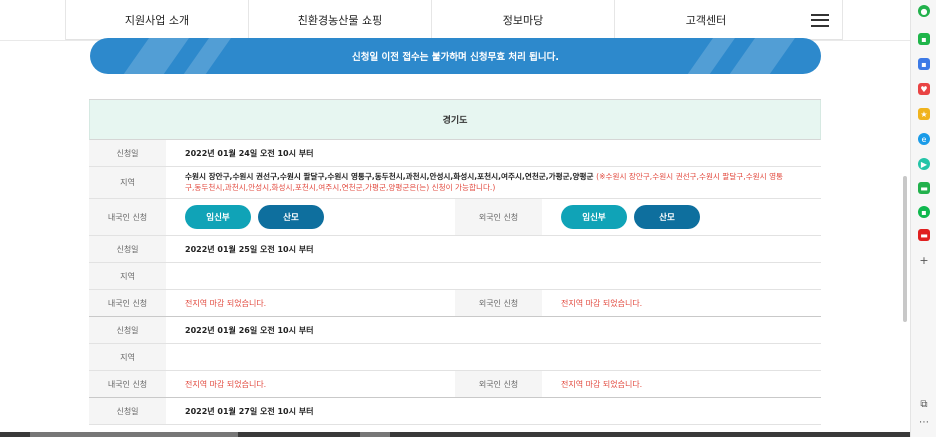  Describe the element at coordinates (339, 20) in the screenshot. I see `nav-item-eco-shopping: 친환경농산물 쇼핑` at that location.